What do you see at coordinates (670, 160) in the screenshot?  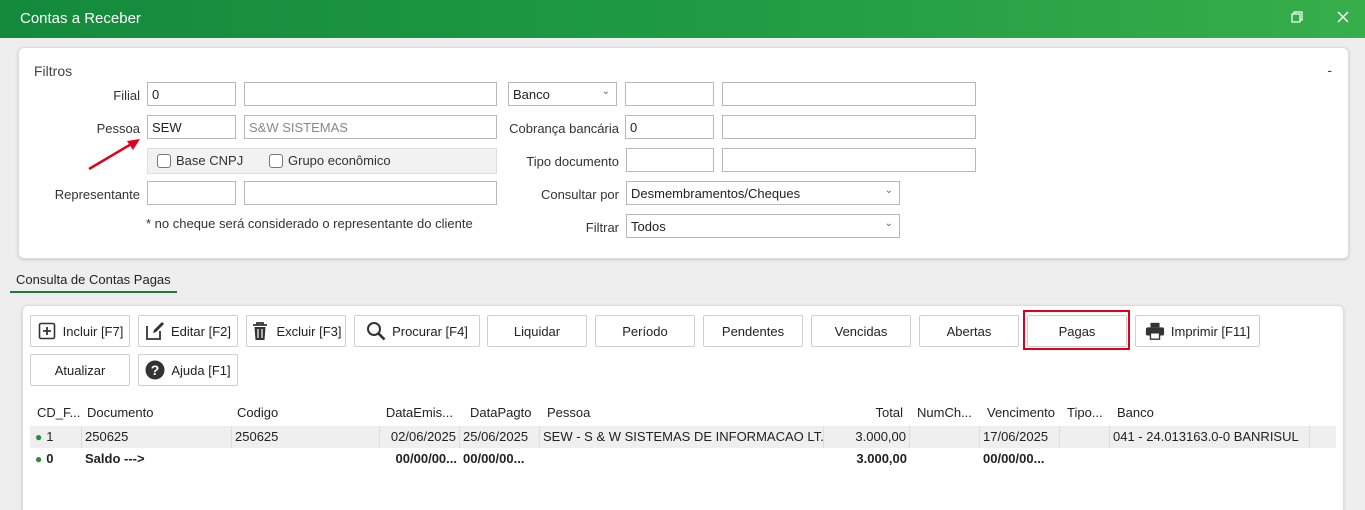 I see `tipo-documento-code-input` at bounding box center [670, 160].